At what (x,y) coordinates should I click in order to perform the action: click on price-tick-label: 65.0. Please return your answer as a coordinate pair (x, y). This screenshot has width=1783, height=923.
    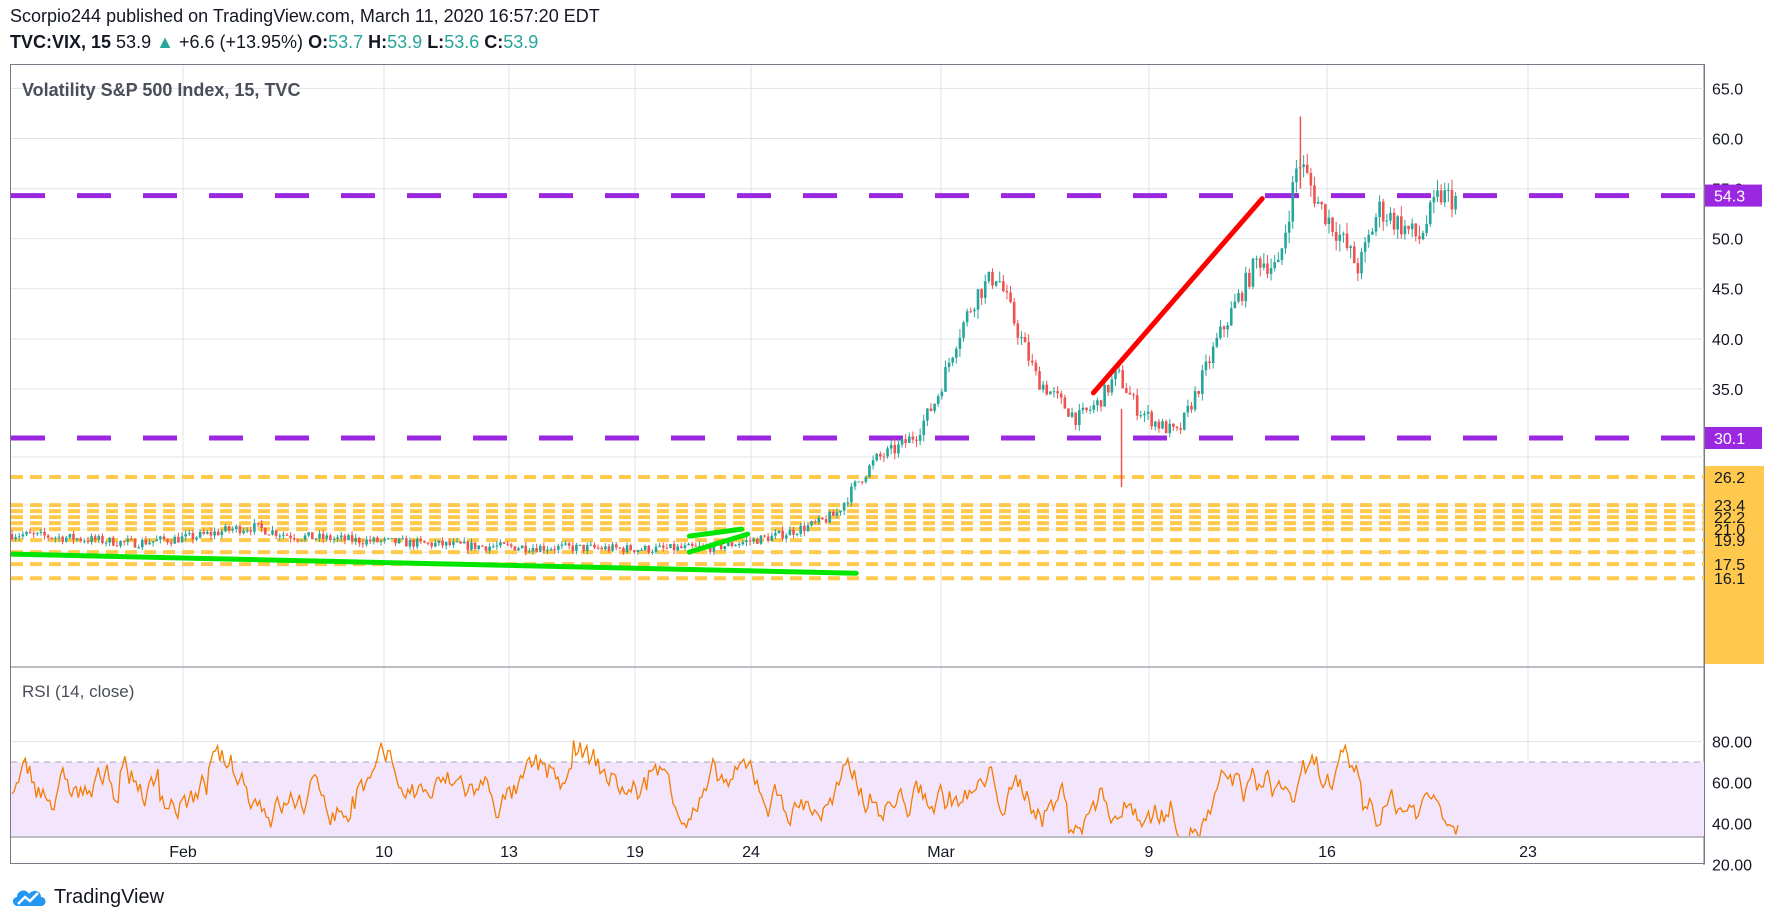
    Looking at the image, I should click on (1727, 89).